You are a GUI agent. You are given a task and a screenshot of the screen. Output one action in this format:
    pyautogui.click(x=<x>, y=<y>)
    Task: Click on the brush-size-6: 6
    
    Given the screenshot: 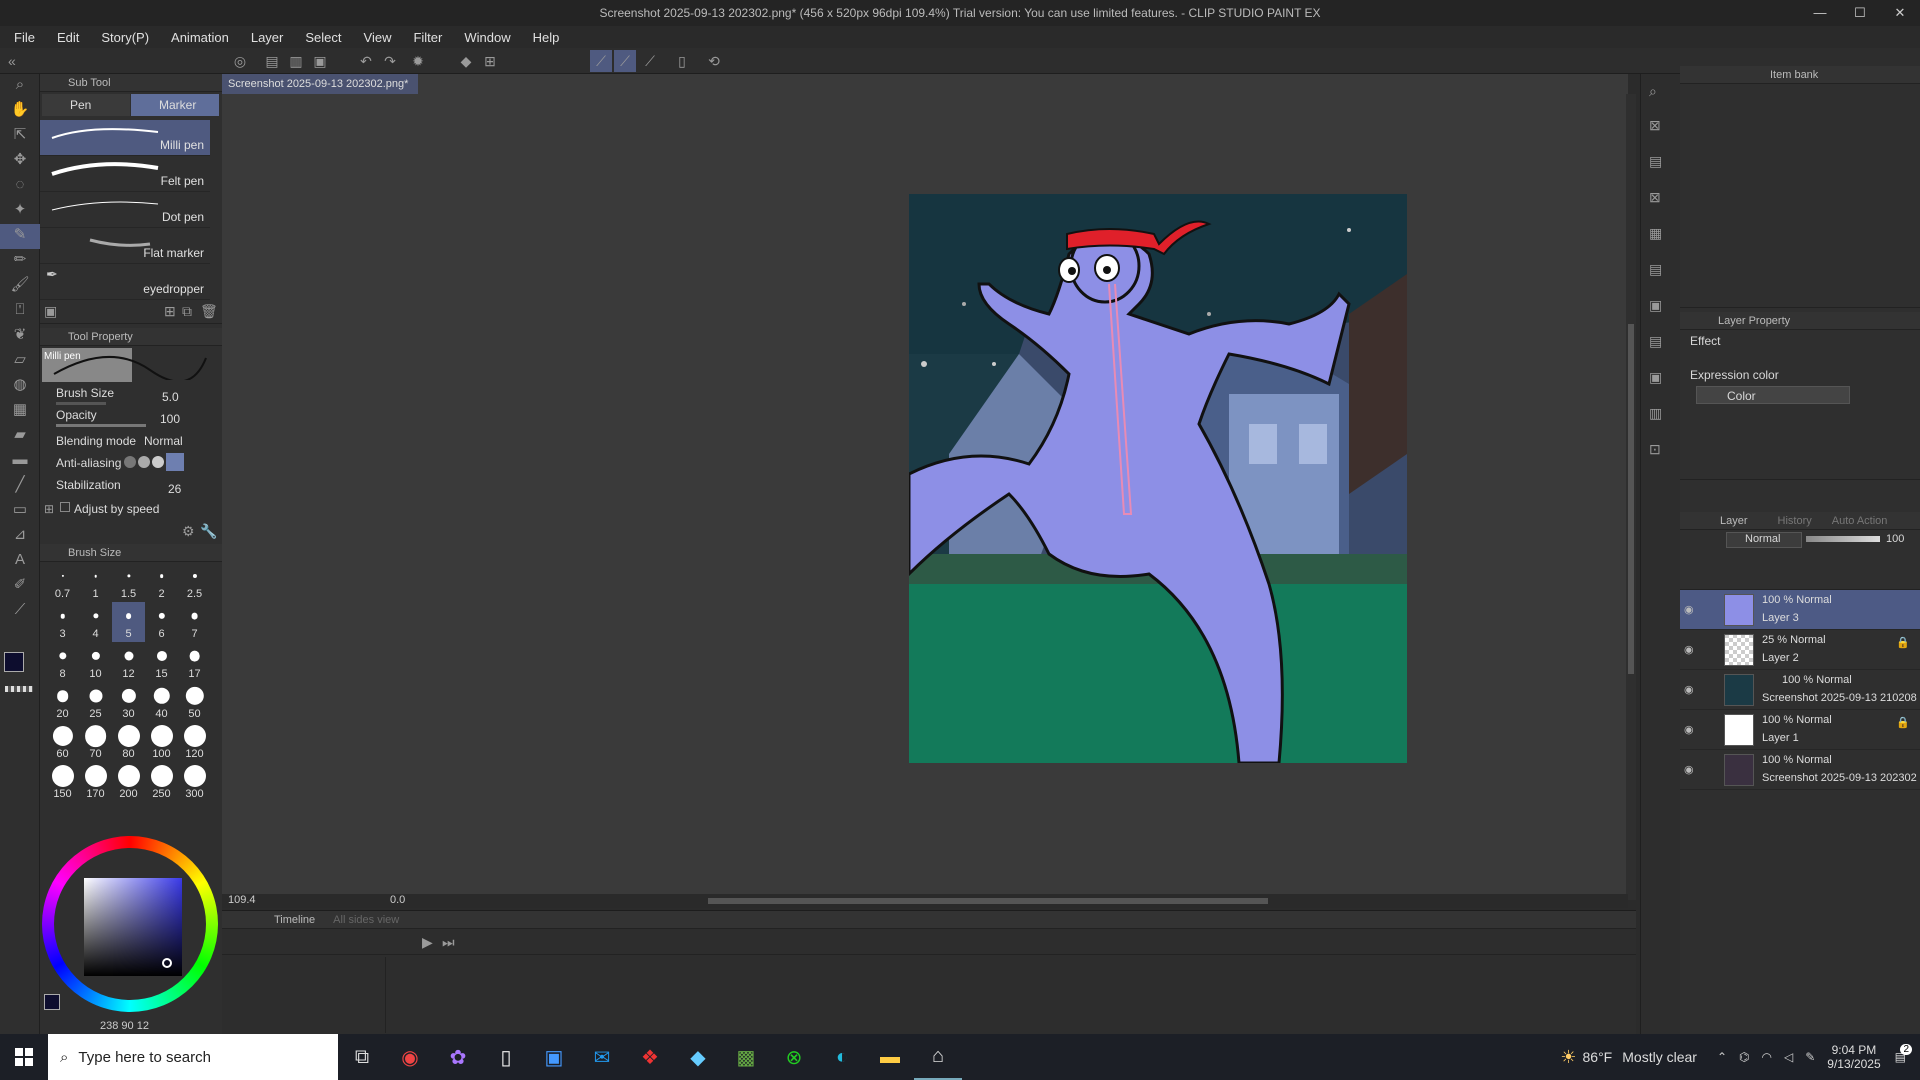 What is the action you would take?
    pyautogui.click(x=161, y=622)
    